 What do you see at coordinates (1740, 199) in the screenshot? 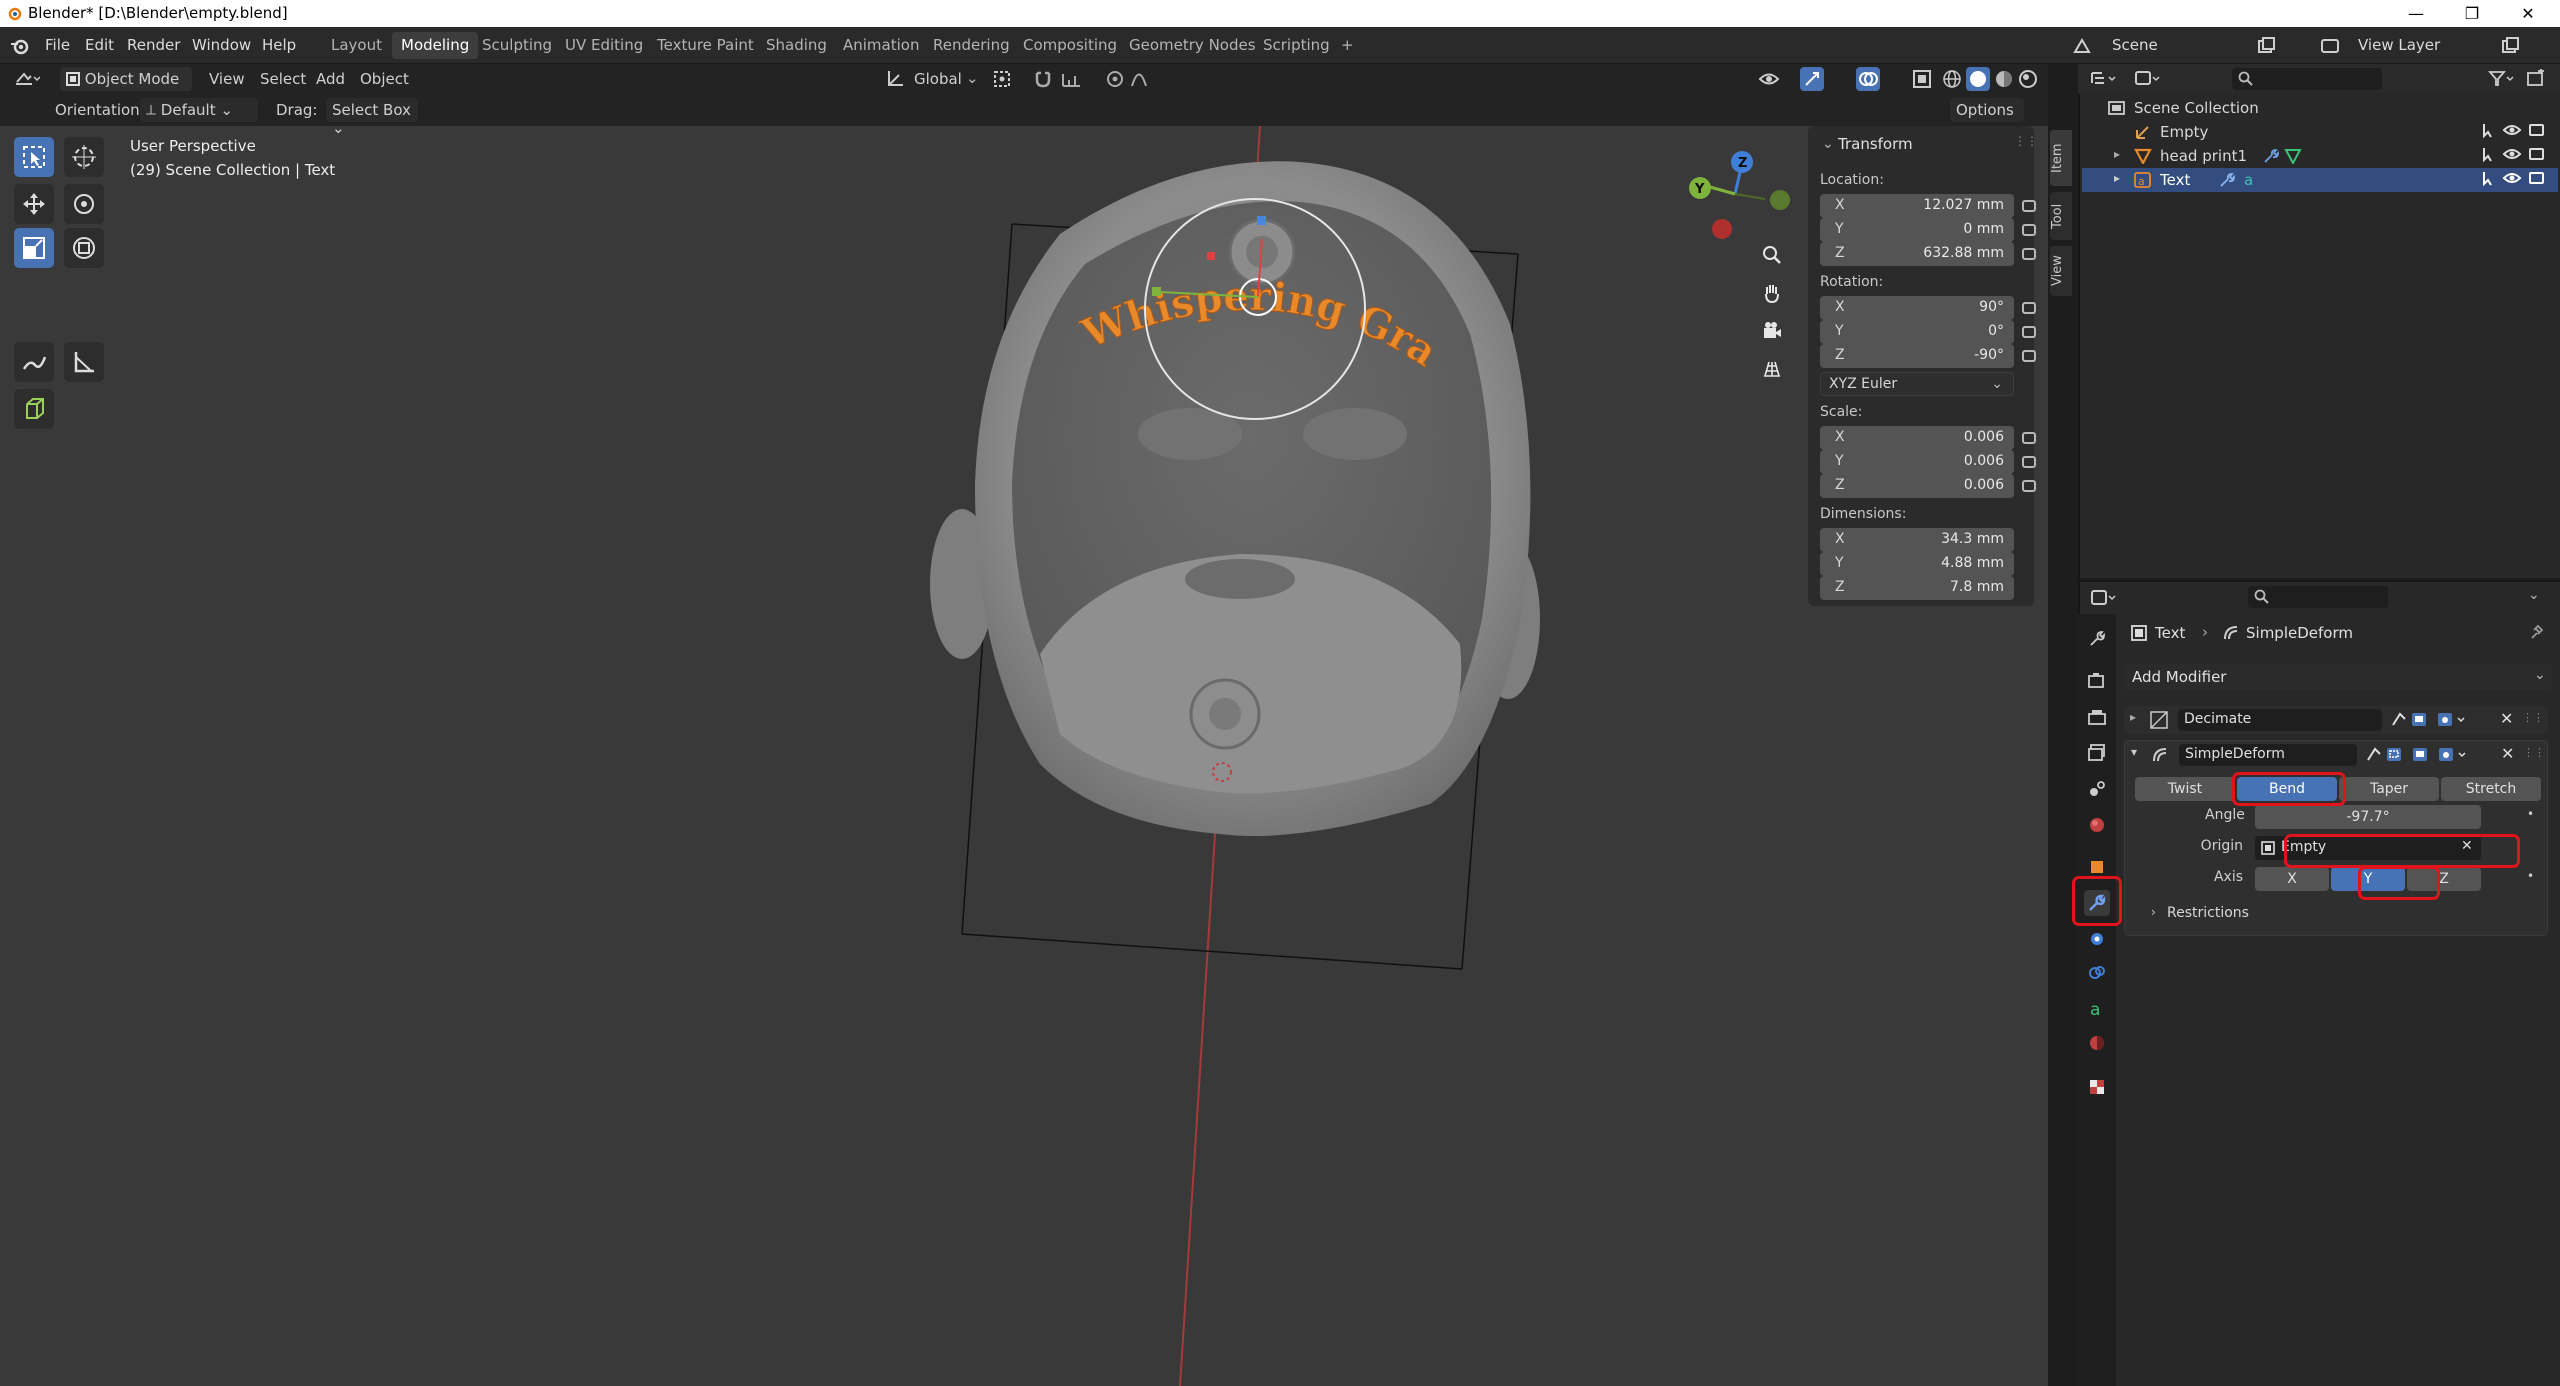
I see `navigation-gizmo: Z Y` at bounding box center [1740, 199].